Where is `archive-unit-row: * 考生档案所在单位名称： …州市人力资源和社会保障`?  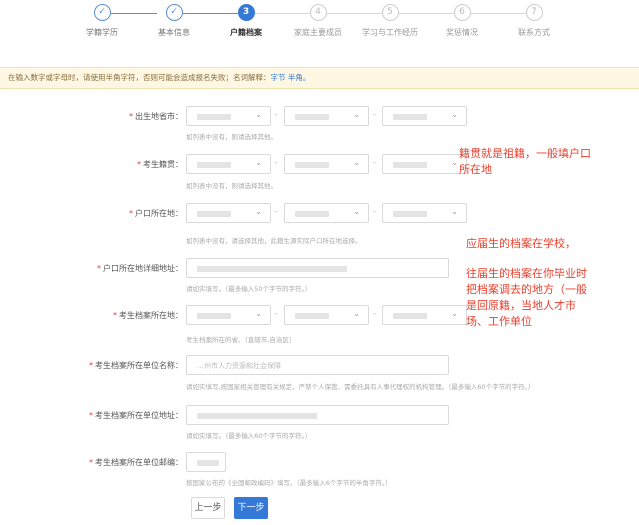 archive-unit-row: * 考生档案所在单位名称： …州市人力资源和社会保障 is located at coordinates (319, 366).